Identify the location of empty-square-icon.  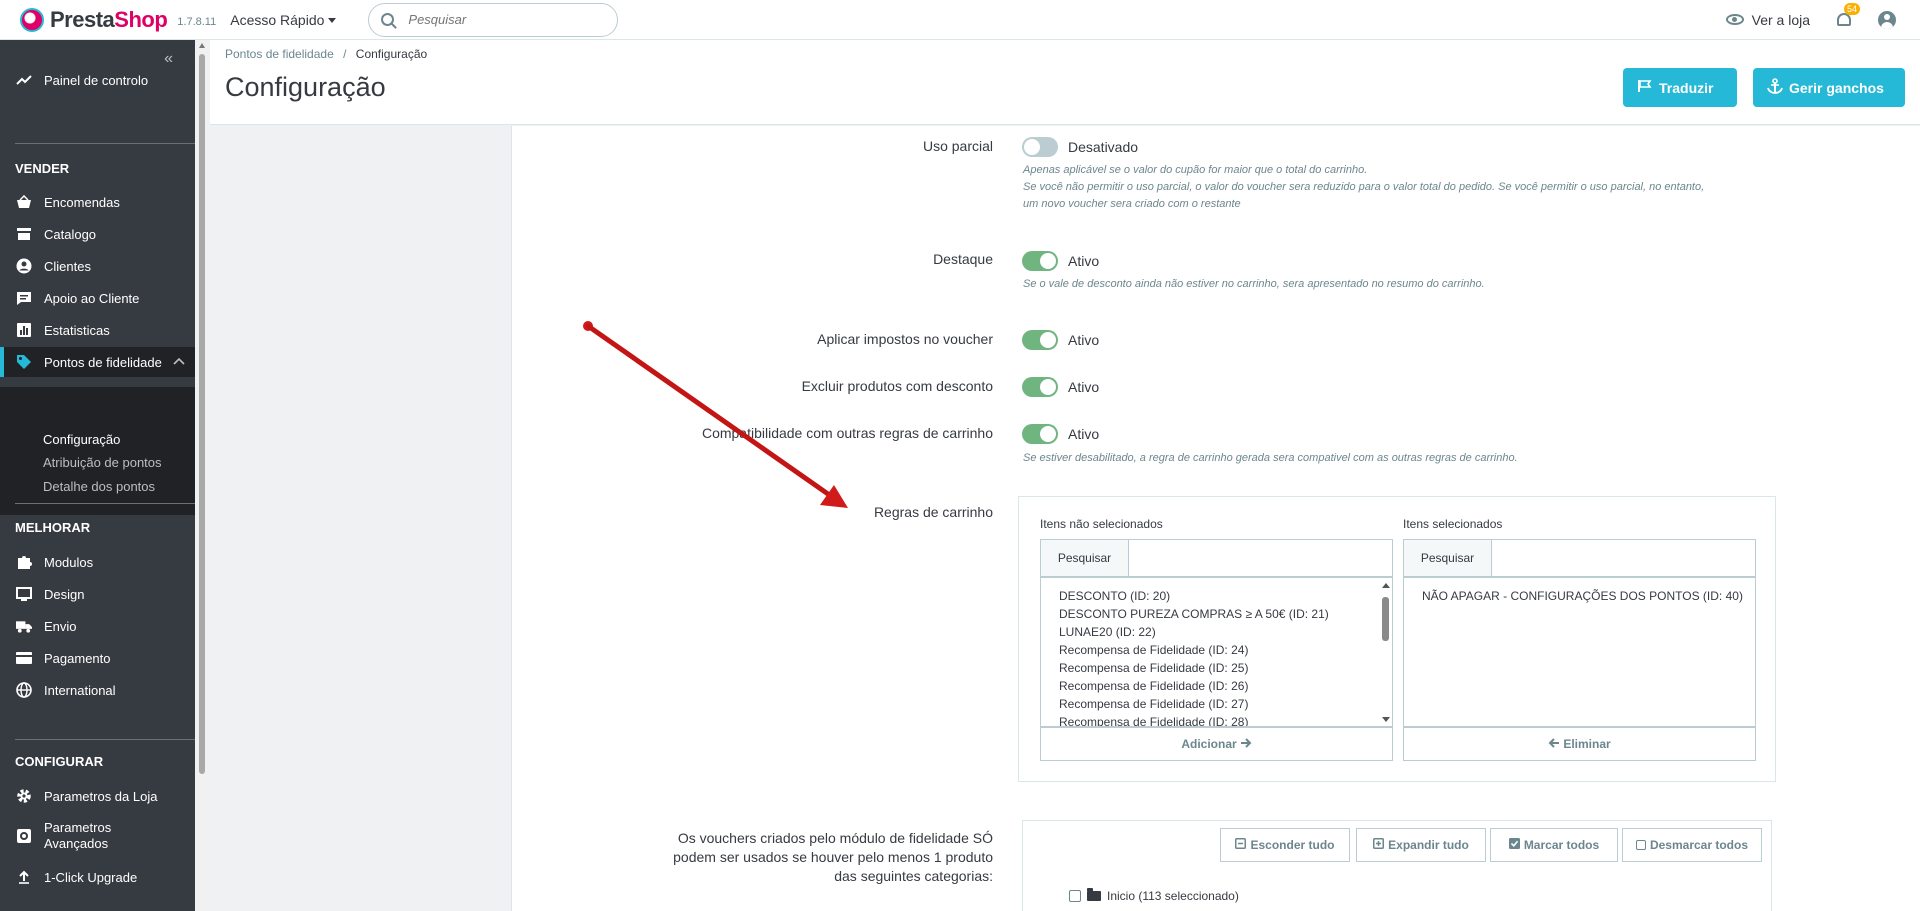
(1640, 845).